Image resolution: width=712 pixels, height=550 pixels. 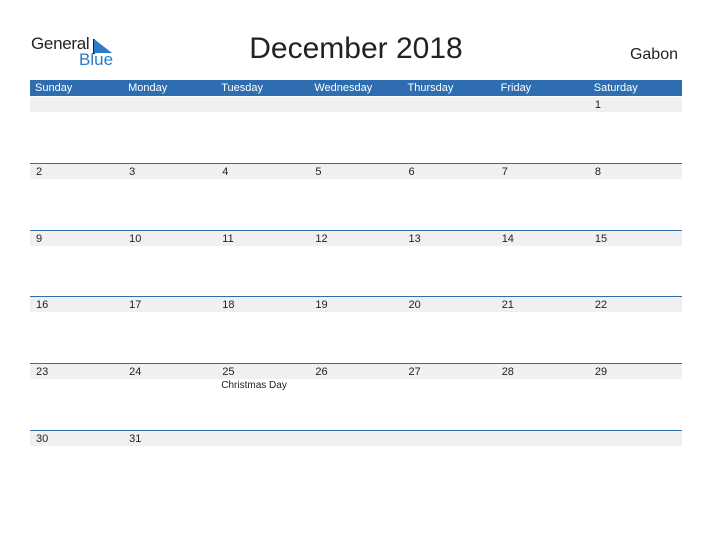 What do you see at coordinates (542, 330) in the screenshot?
I see `day-cell: 21` at bounding box center [542, 330].